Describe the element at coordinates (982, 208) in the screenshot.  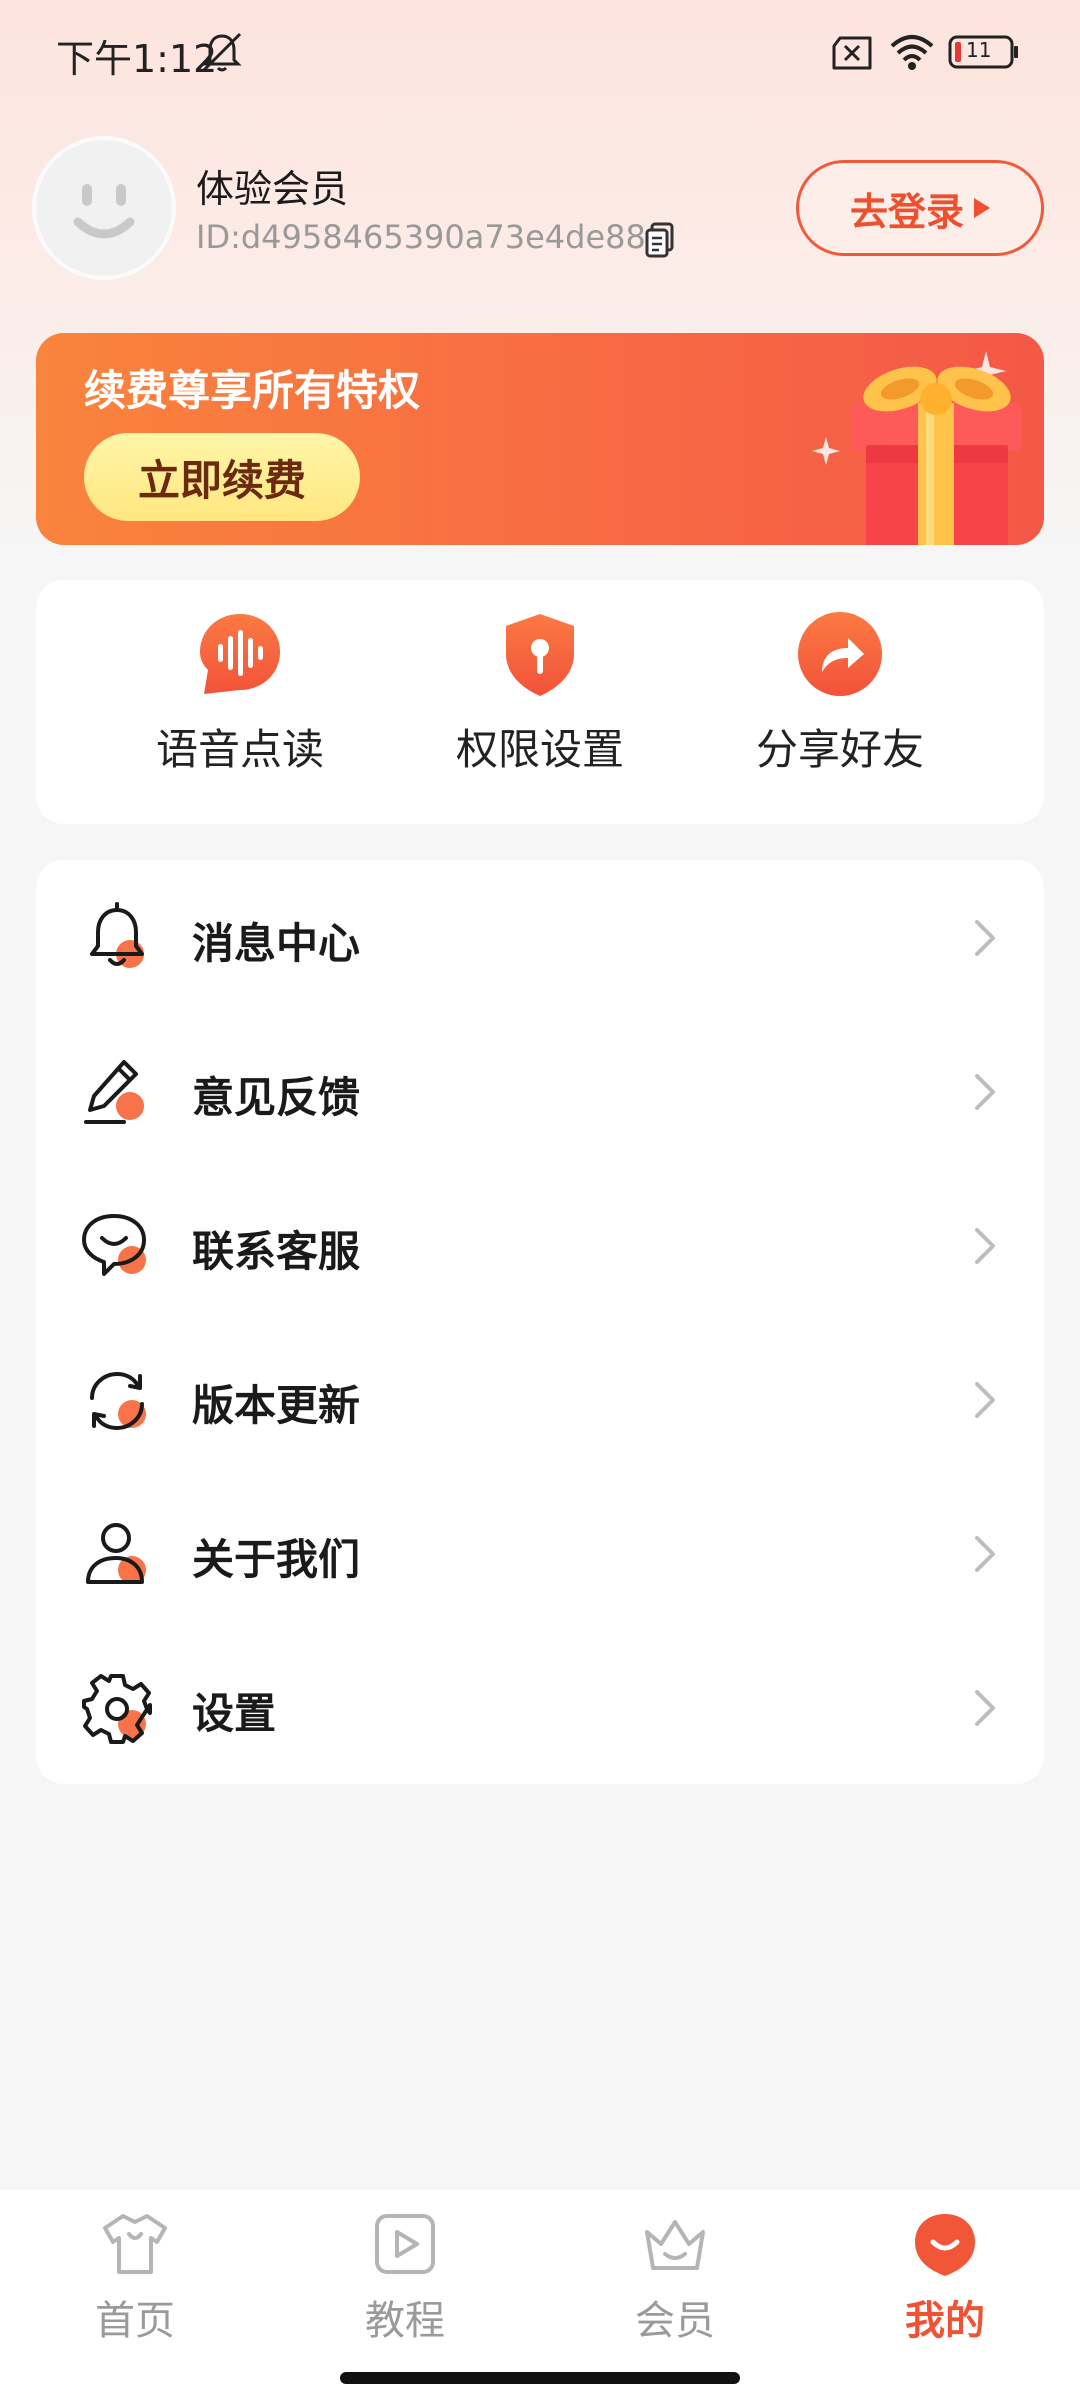
I see `play-arrow-icon` at that location.